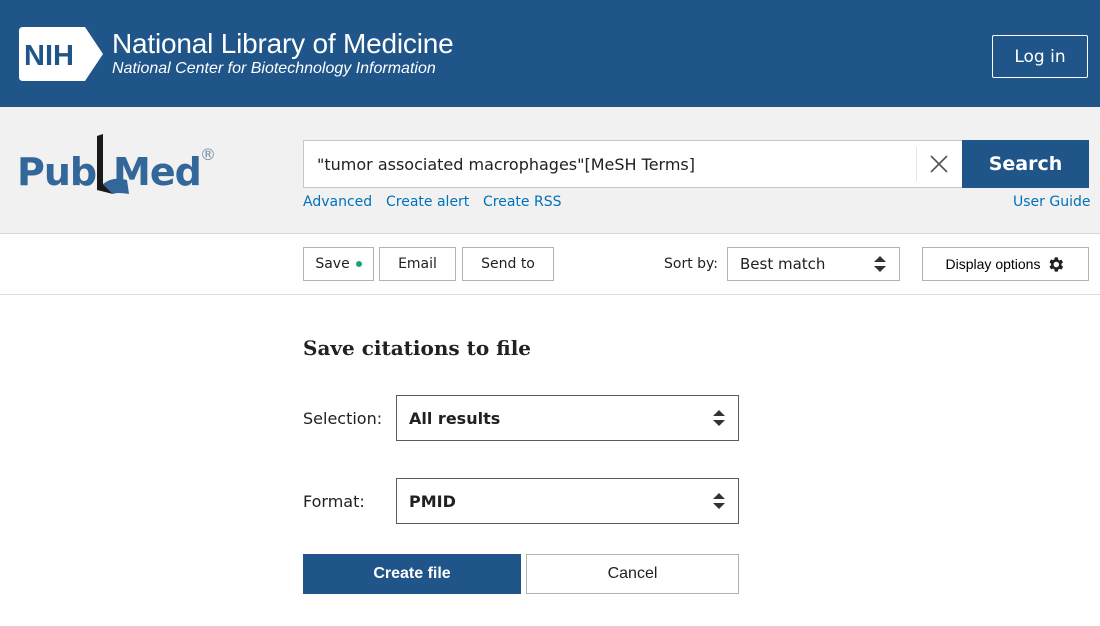  Describe the element at coordinates (783, 264) in the screenshot. I see `sort-select-value: Best match` at that location.